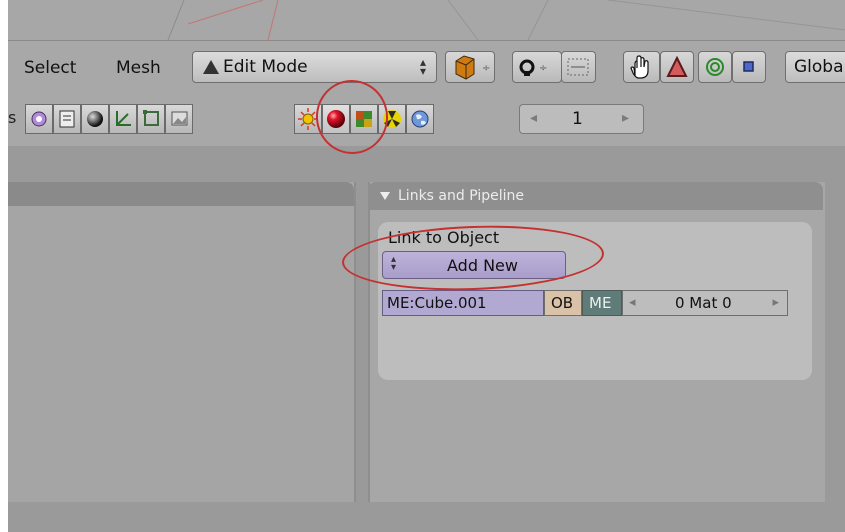 This screenshot has width=845, height=532. I want to click on 3d-viewport, so click(426, 20).